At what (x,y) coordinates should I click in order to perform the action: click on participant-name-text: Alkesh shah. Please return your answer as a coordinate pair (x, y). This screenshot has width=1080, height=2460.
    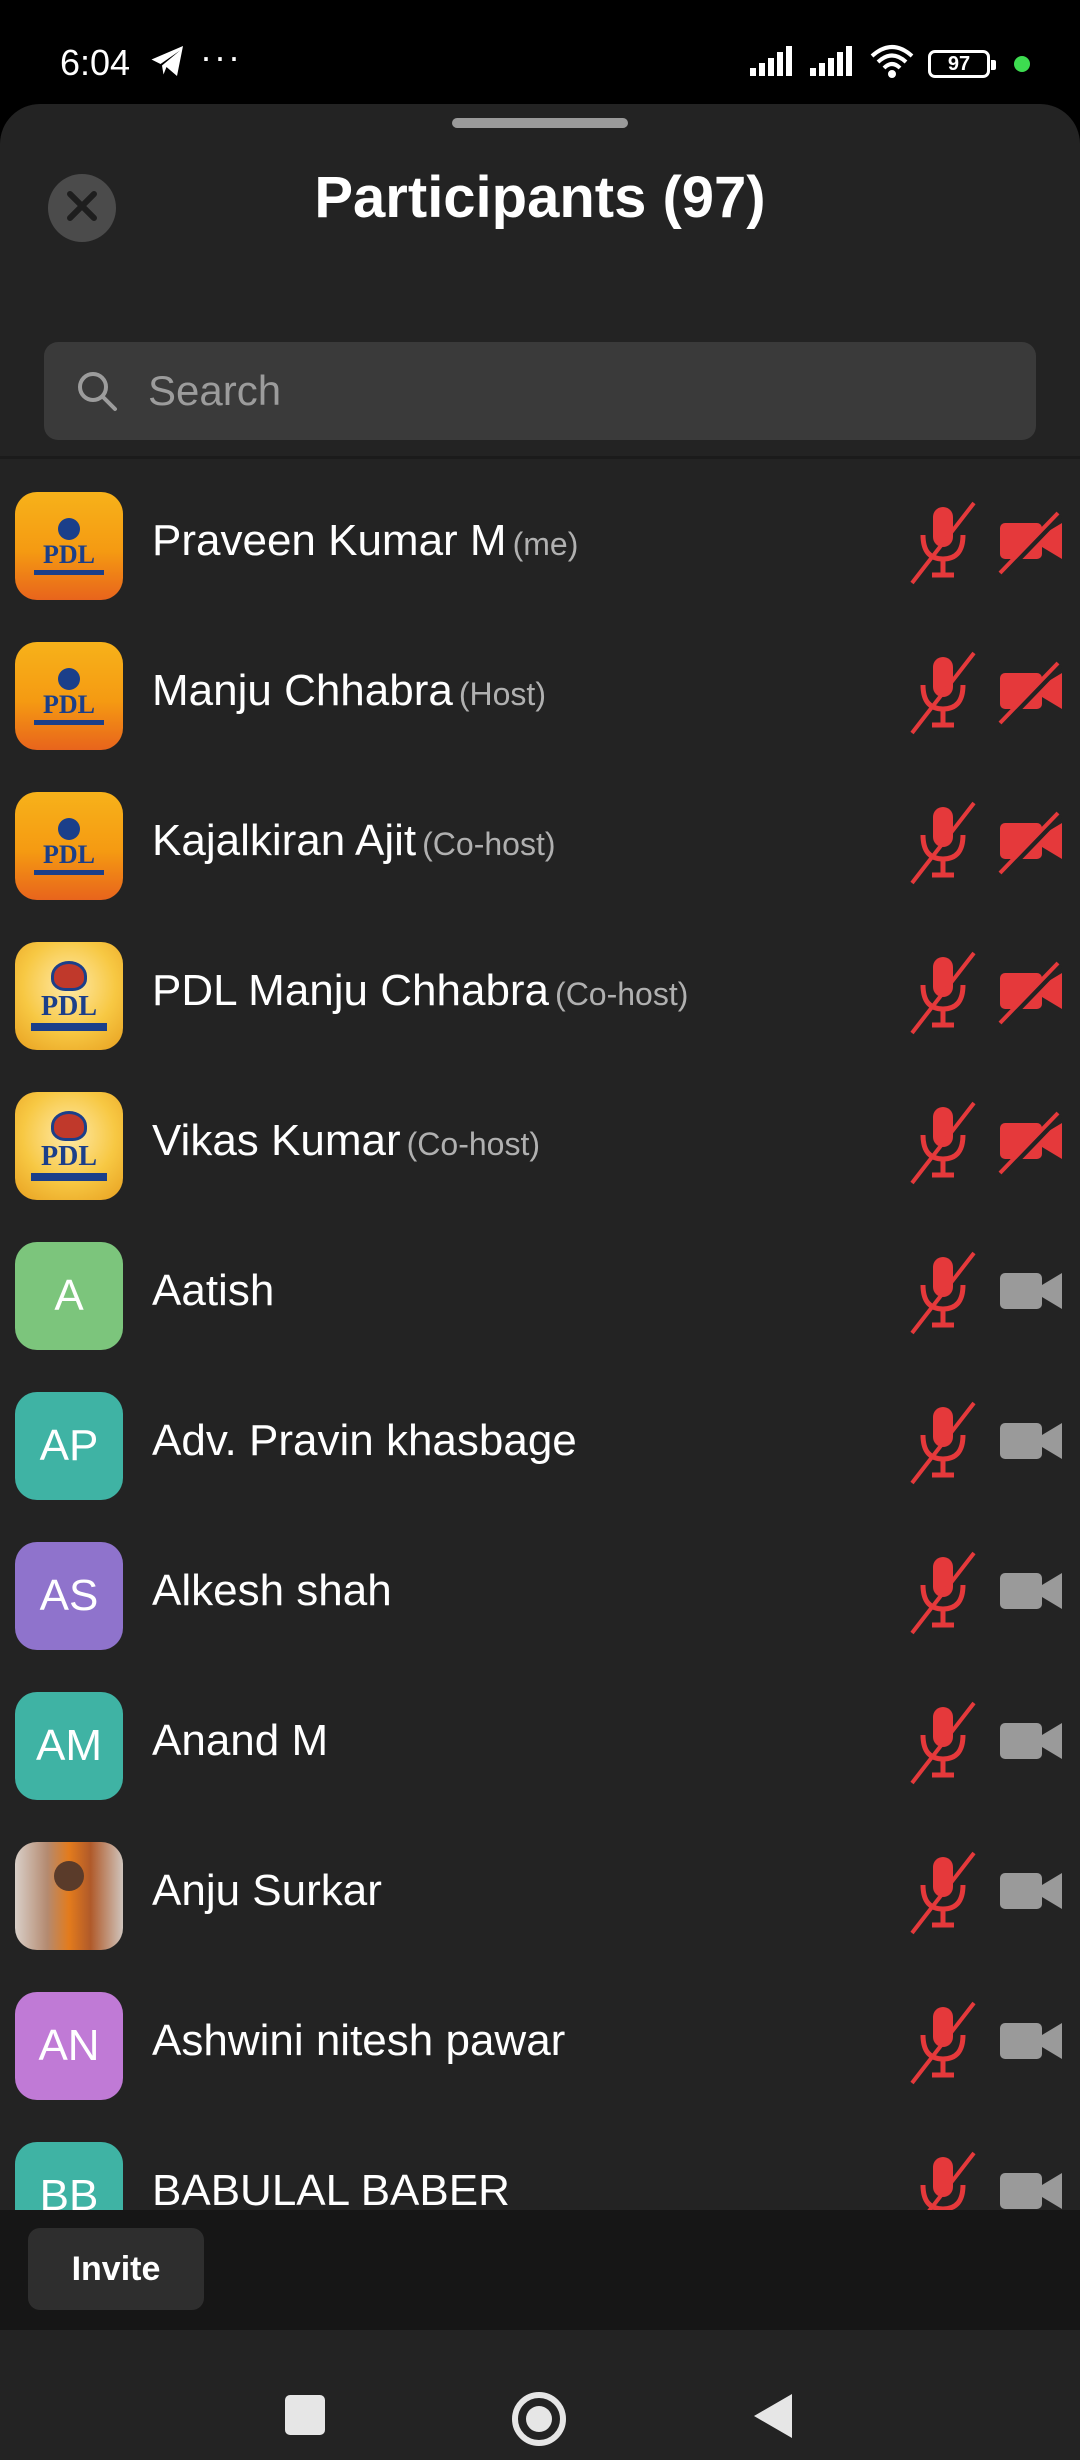
    Looking at the image, I should click on (272, 1590).